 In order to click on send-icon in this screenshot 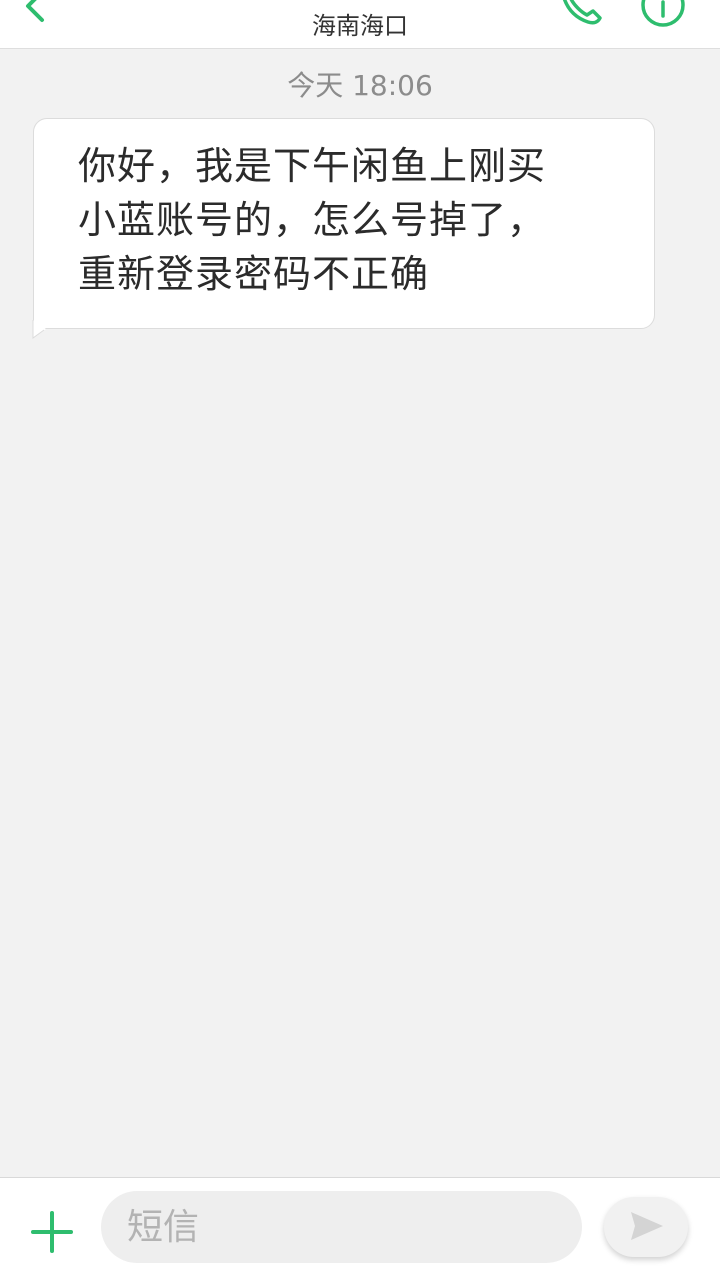, I will do `click(647, 1226)`.